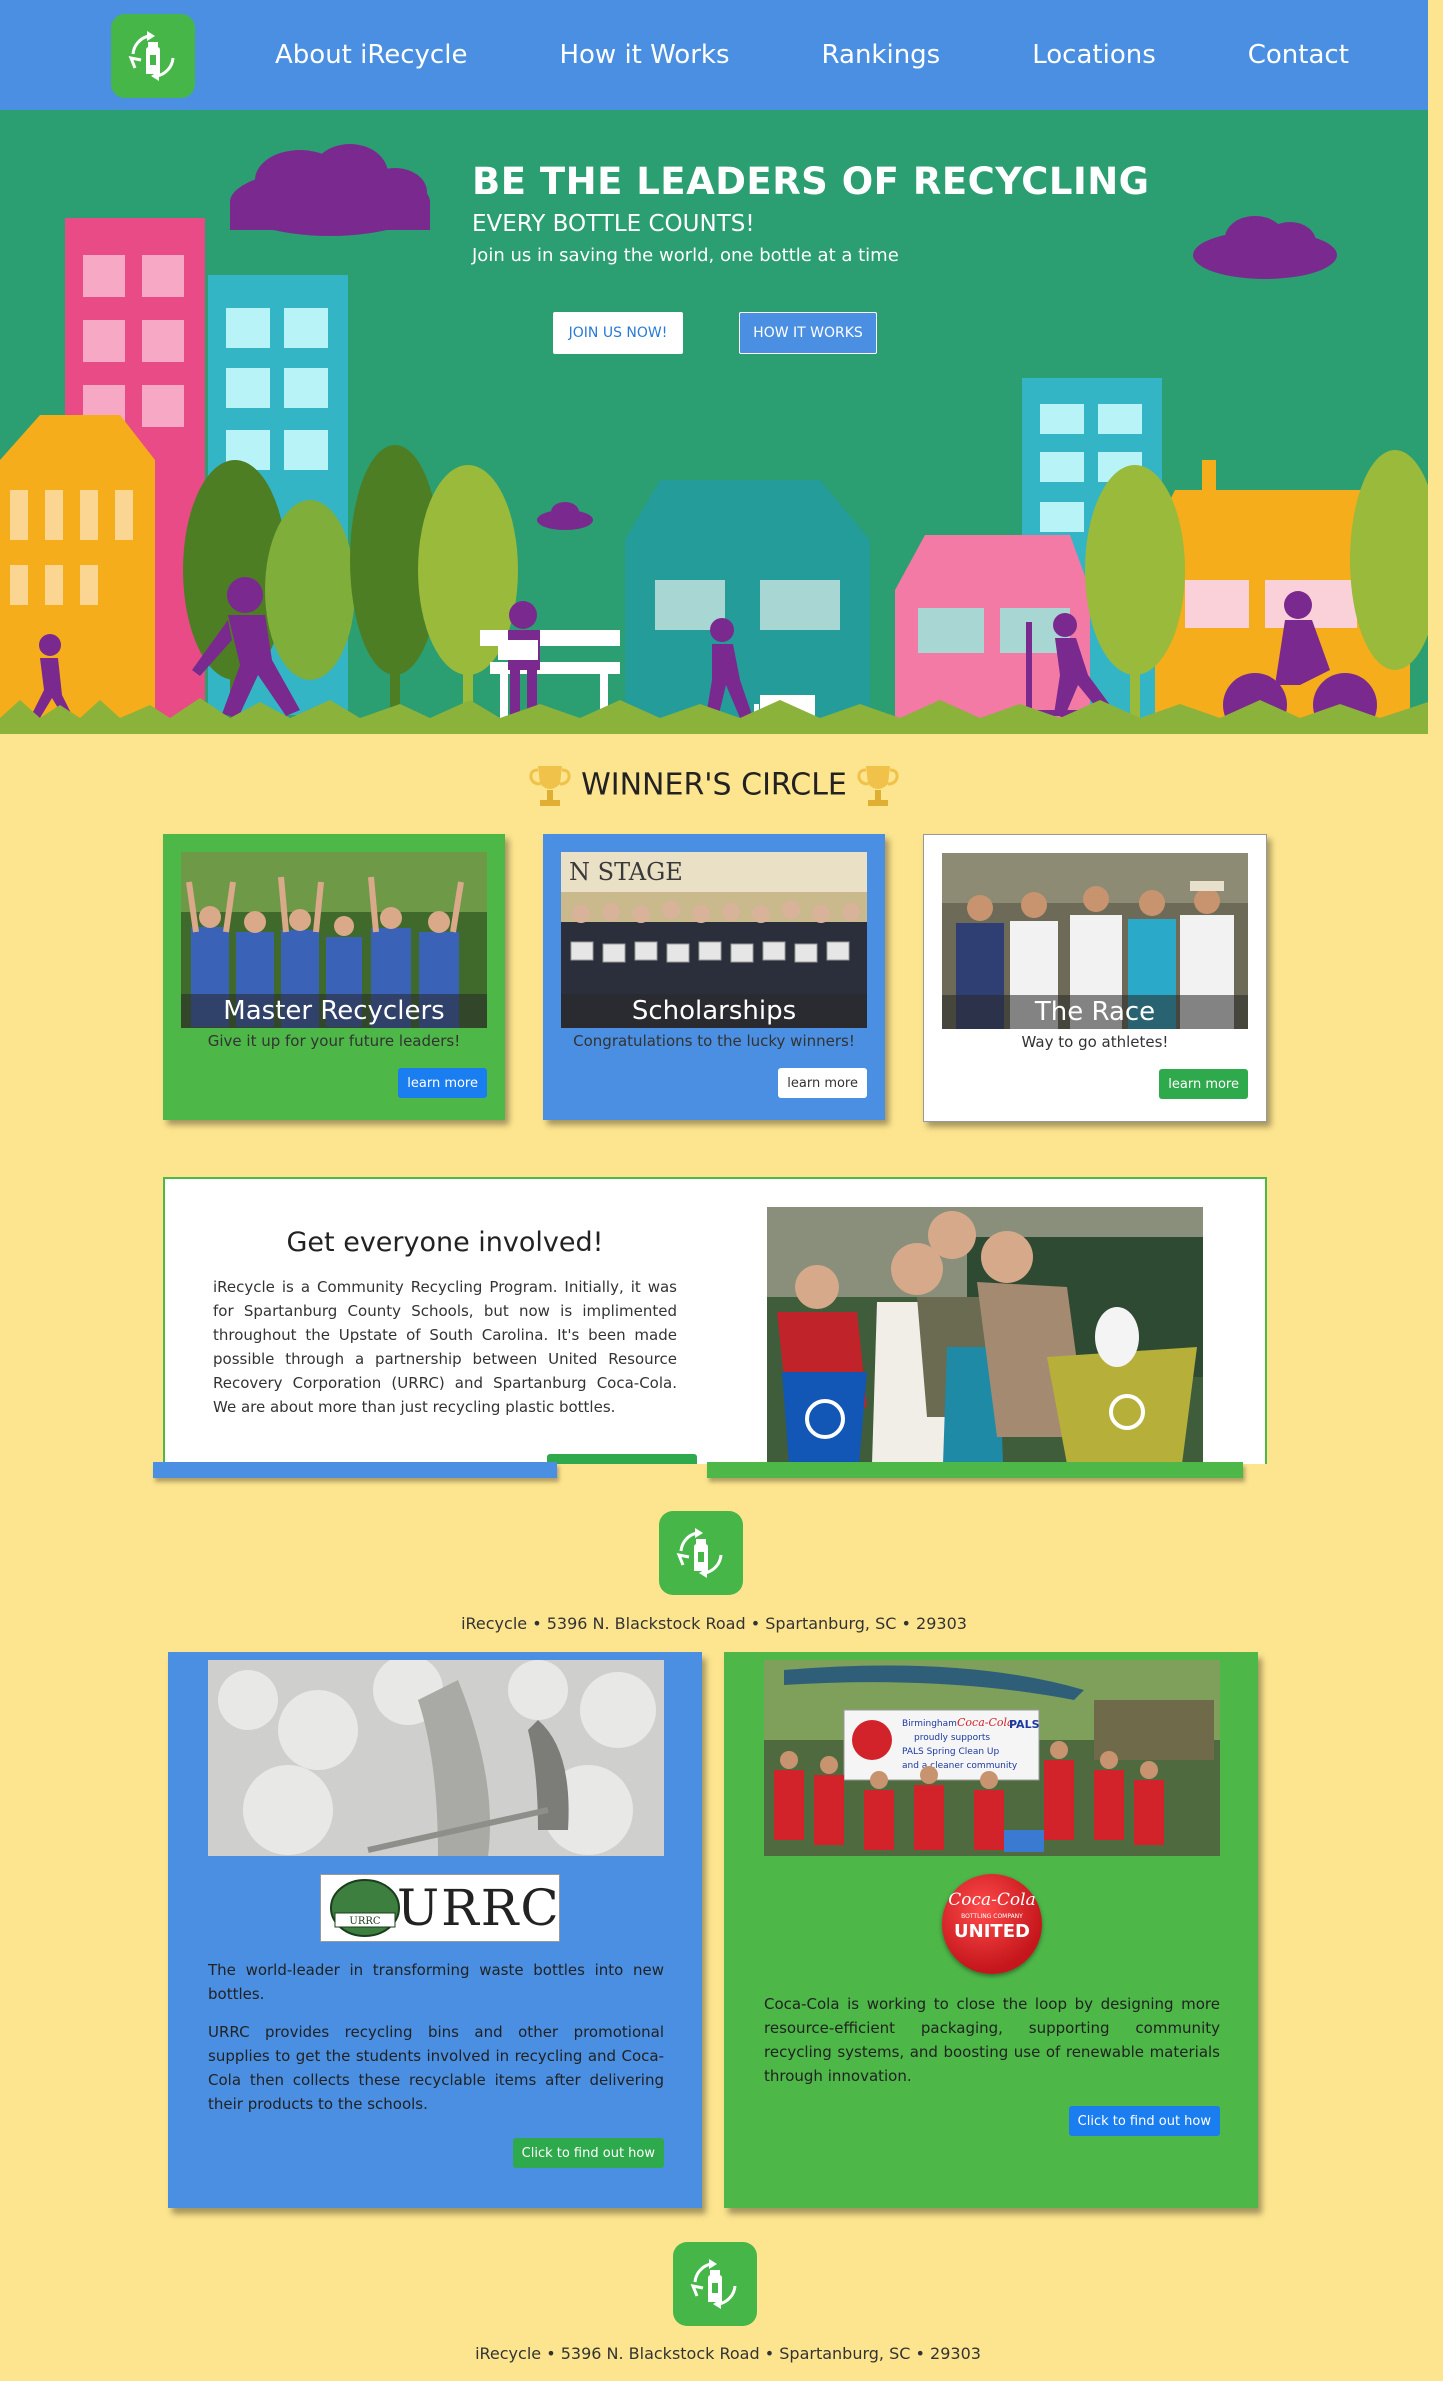 The height and width of the screenshot is (2381, 1443). I want to click on page-scrollbar, so click(1435, 1190).